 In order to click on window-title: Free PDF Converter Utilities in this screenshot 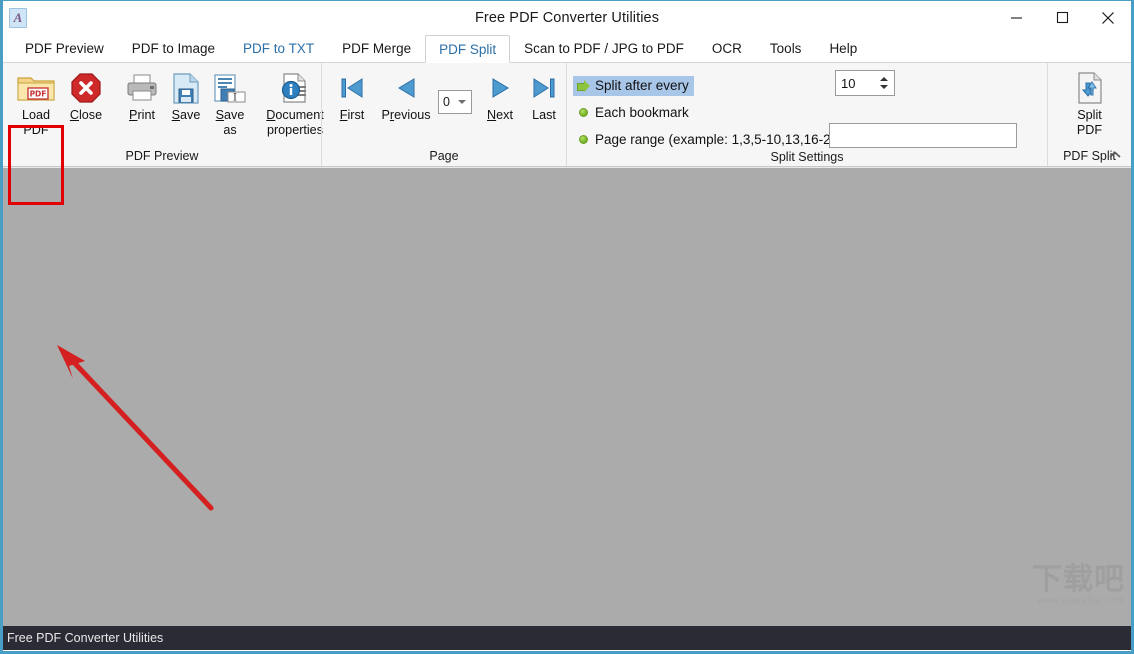, I will do `click(567, 17)`.